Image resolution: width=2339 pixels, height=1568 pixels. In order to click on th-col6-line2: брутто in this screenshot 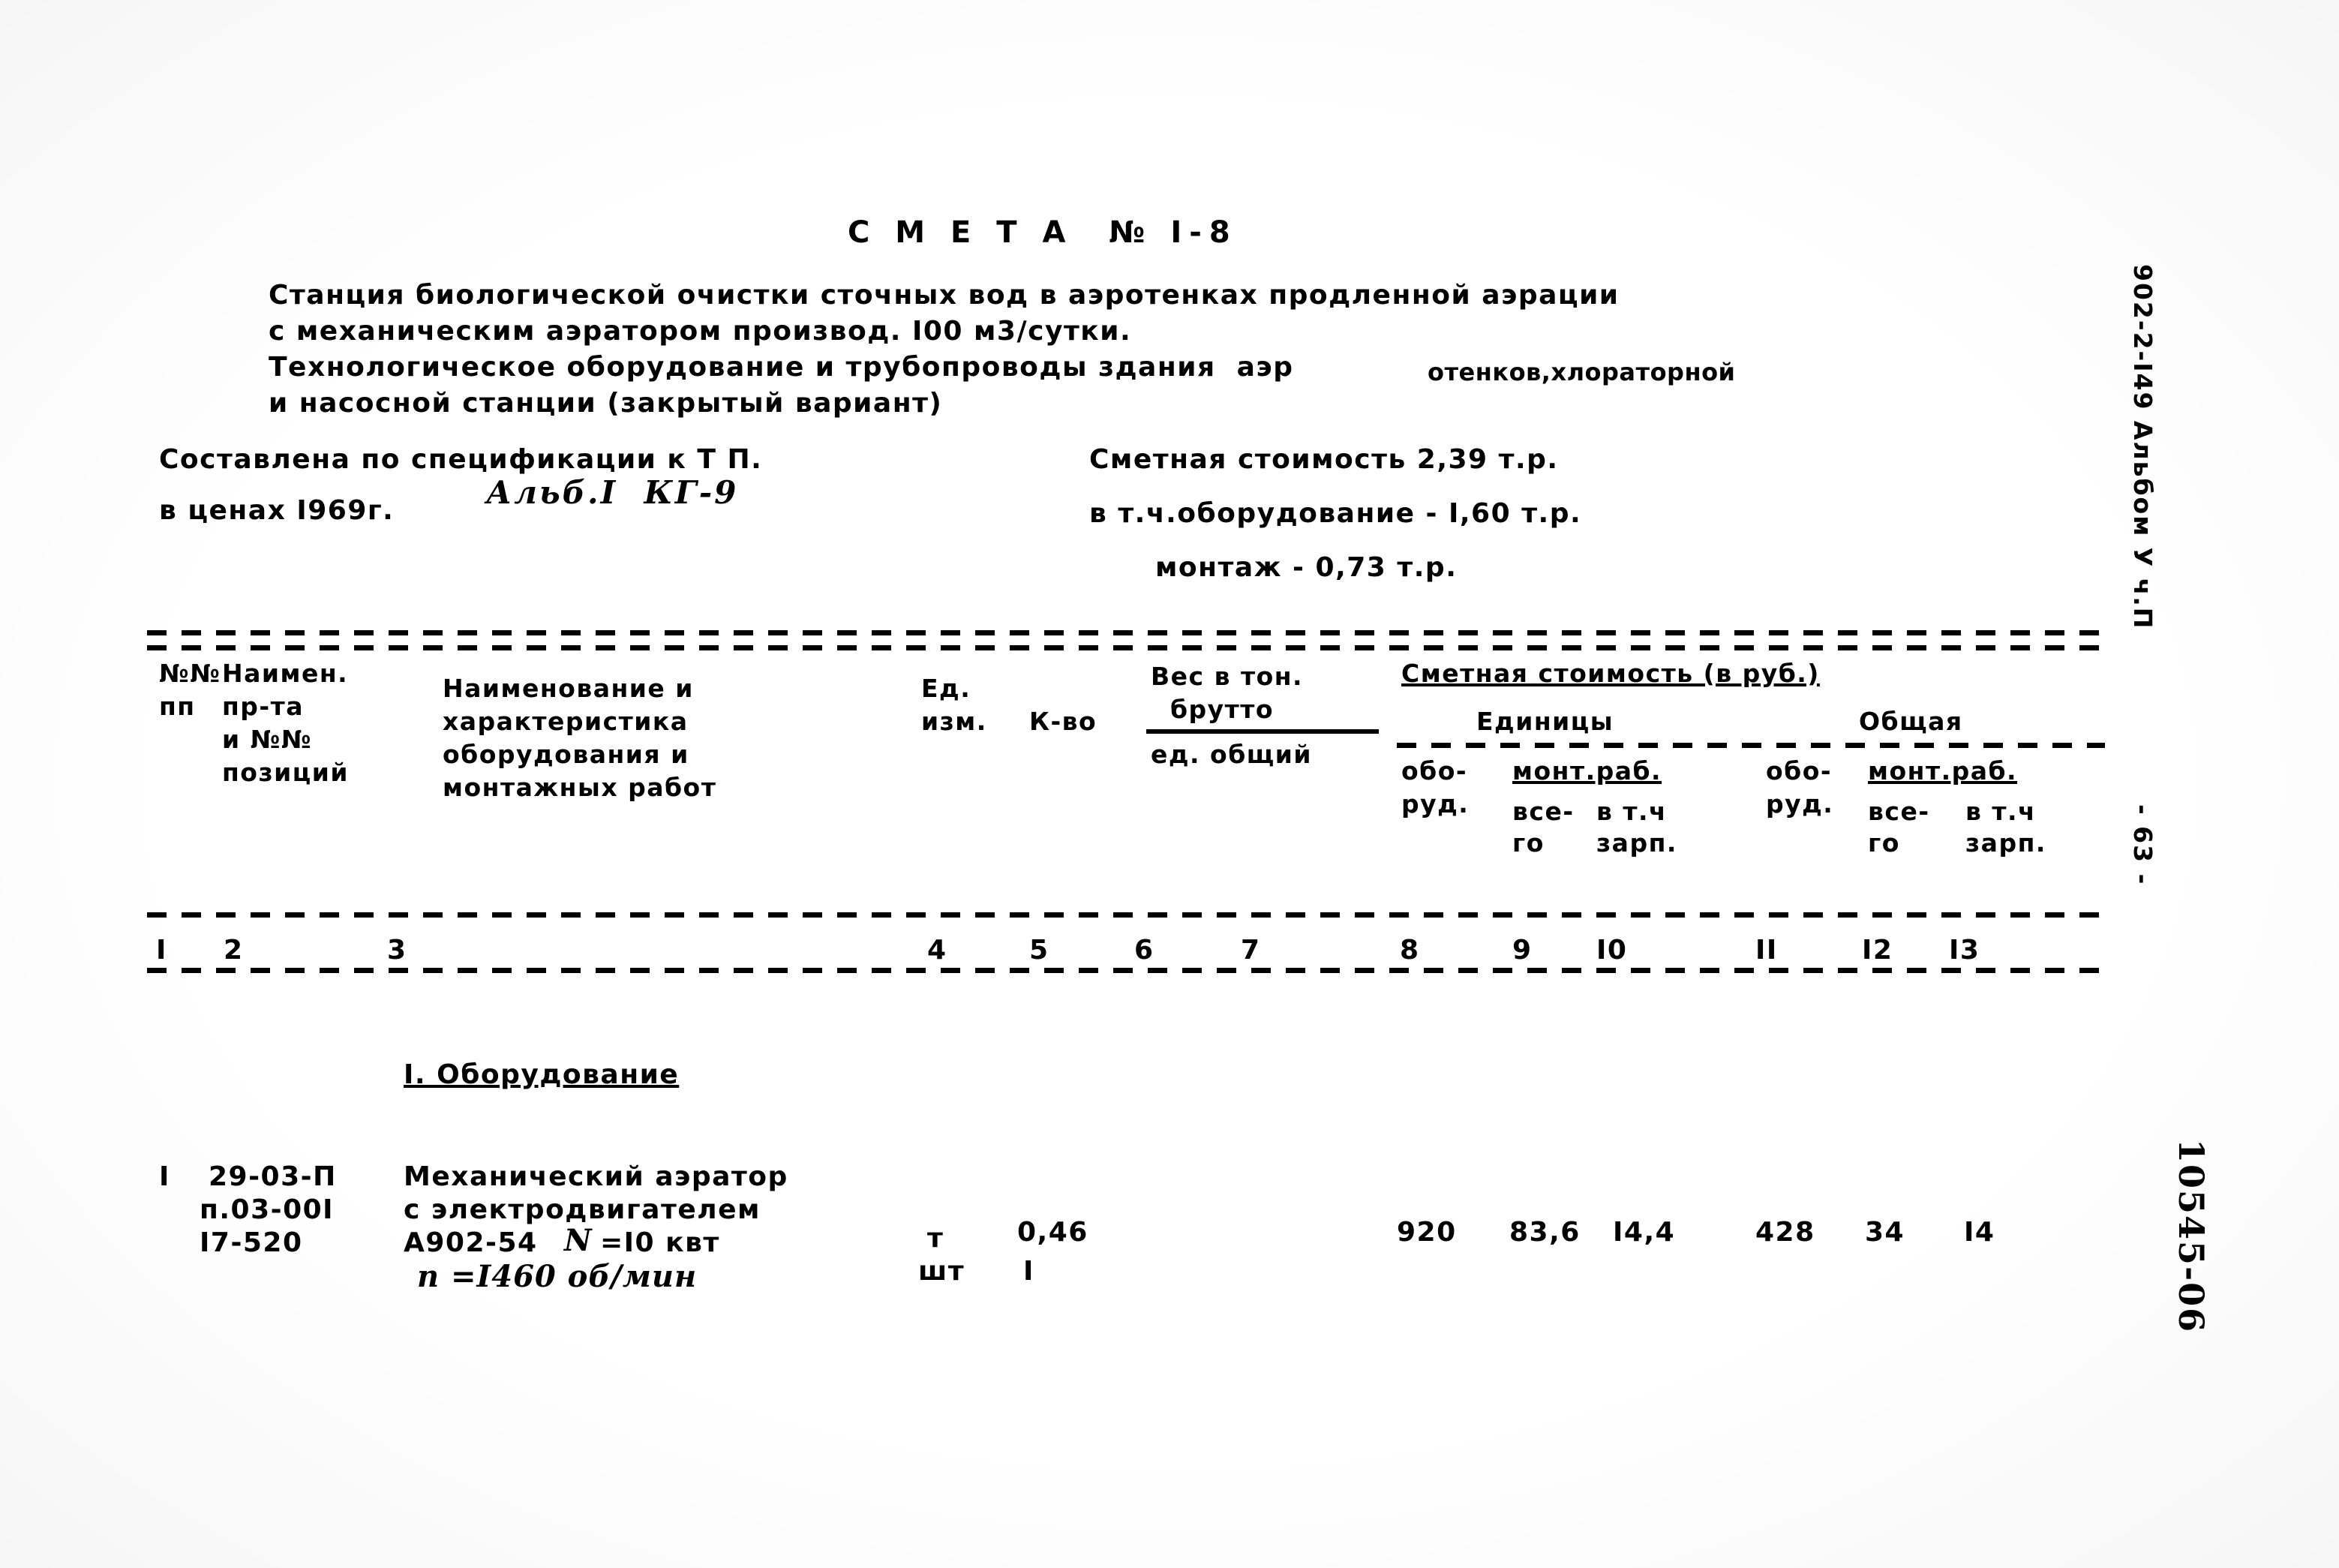, I will do `click(1222, 709)`.